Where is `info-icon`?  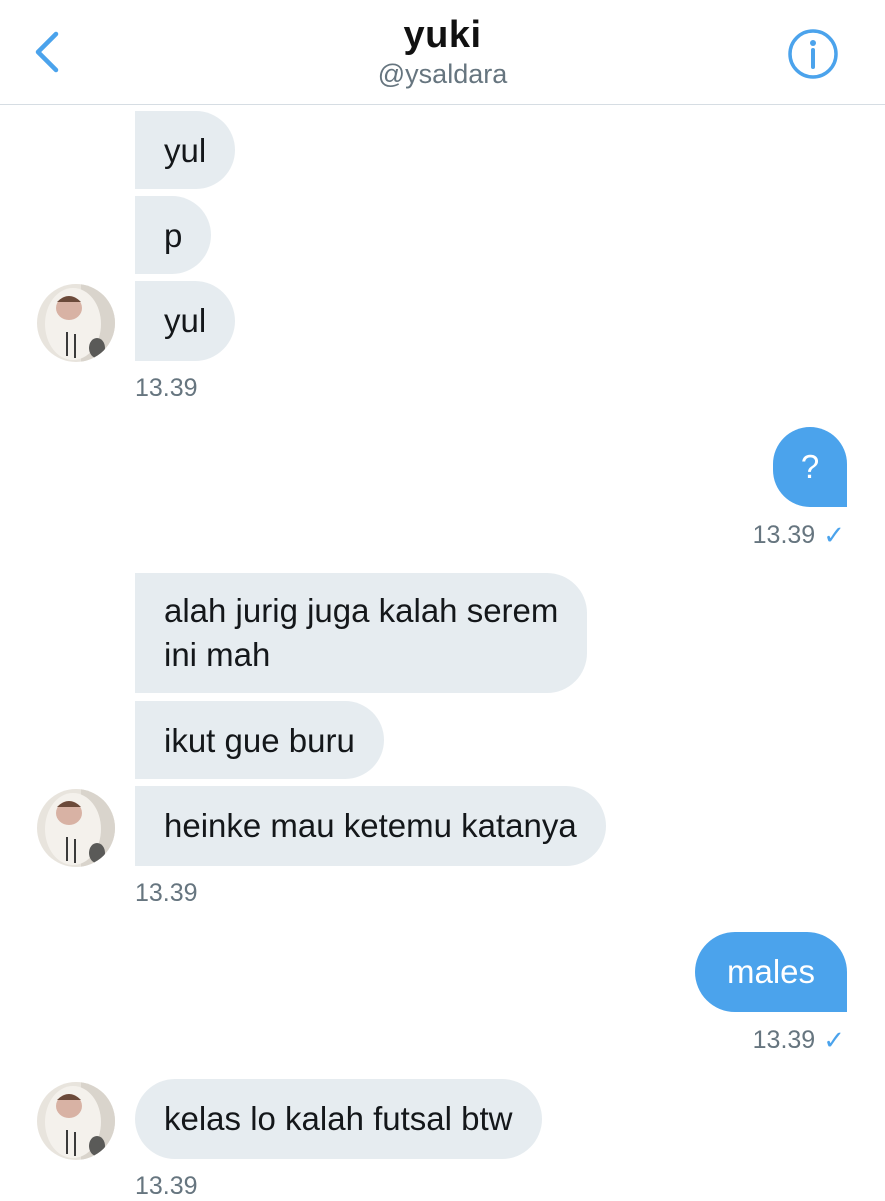
info-icon is located at coordinates (813, 54).